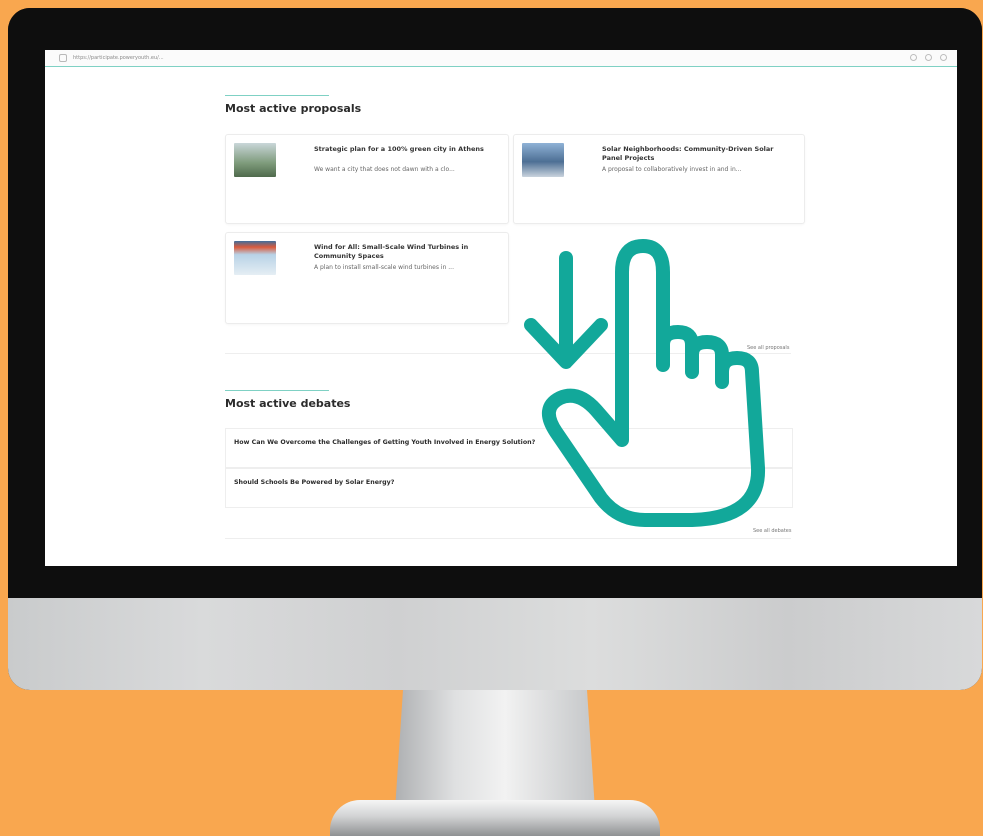 This screenshot has height=836, width=983. What do you see at coordinates (768, 348) in the screenshot?
I see `see-all-proposals-link: See all proposals` at bounding box center [768, 348].